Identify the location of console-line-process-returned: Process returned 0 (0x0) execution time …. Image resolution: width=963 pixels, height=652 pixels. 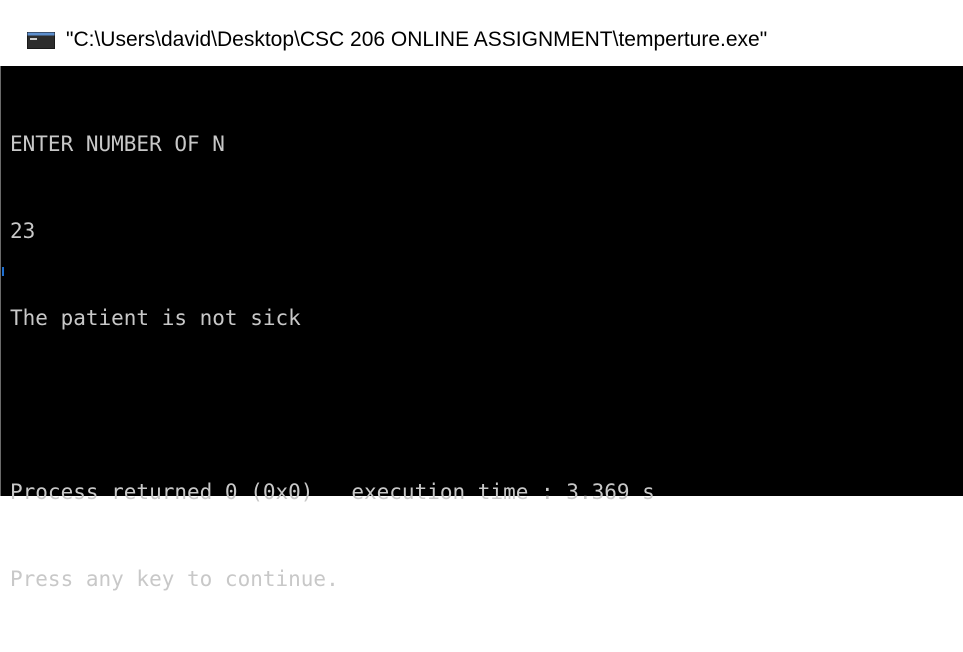
(332, 492).